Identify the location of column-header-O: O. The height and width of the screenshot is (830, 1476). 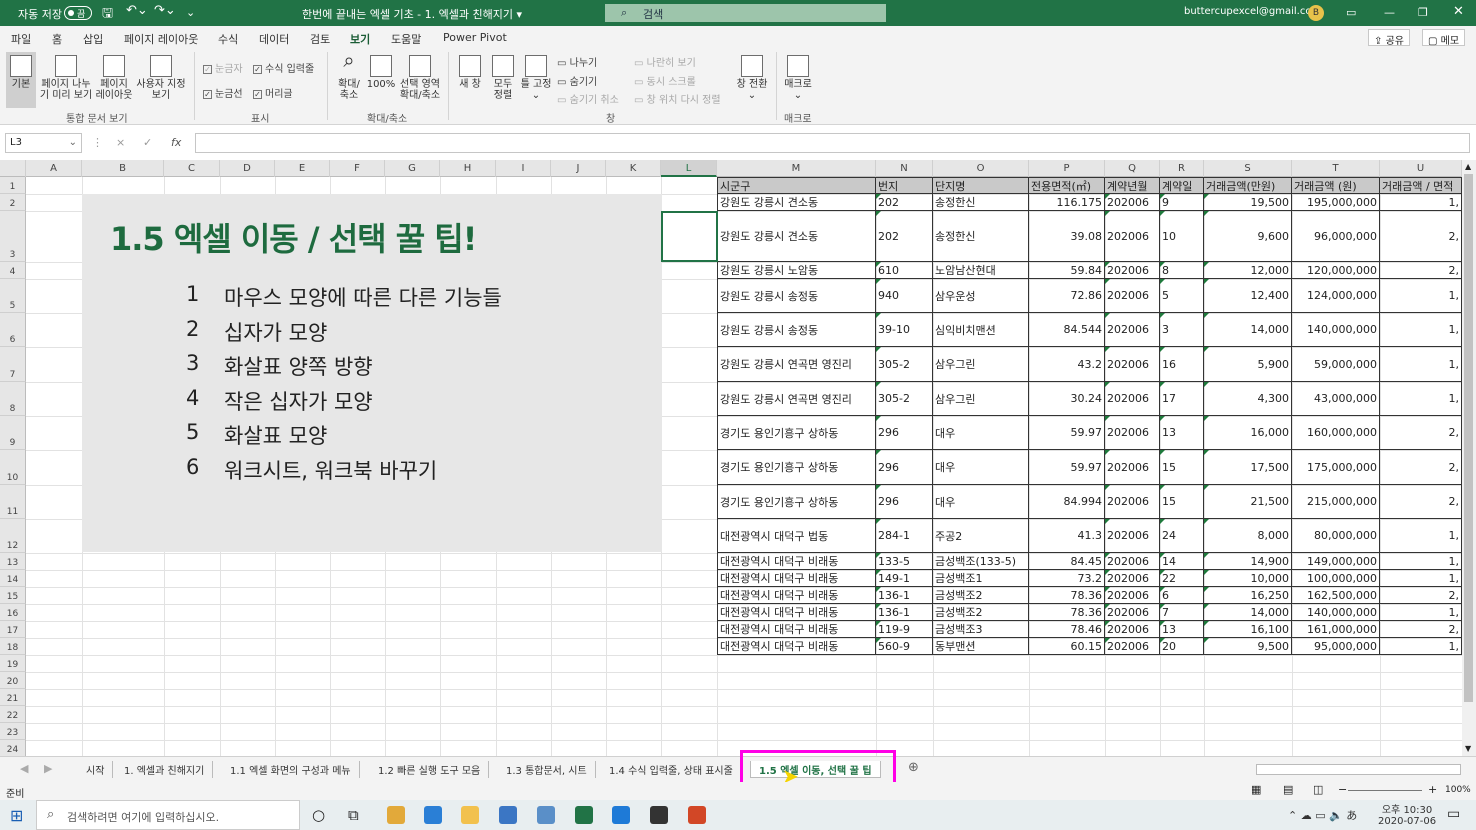
(981, 168).